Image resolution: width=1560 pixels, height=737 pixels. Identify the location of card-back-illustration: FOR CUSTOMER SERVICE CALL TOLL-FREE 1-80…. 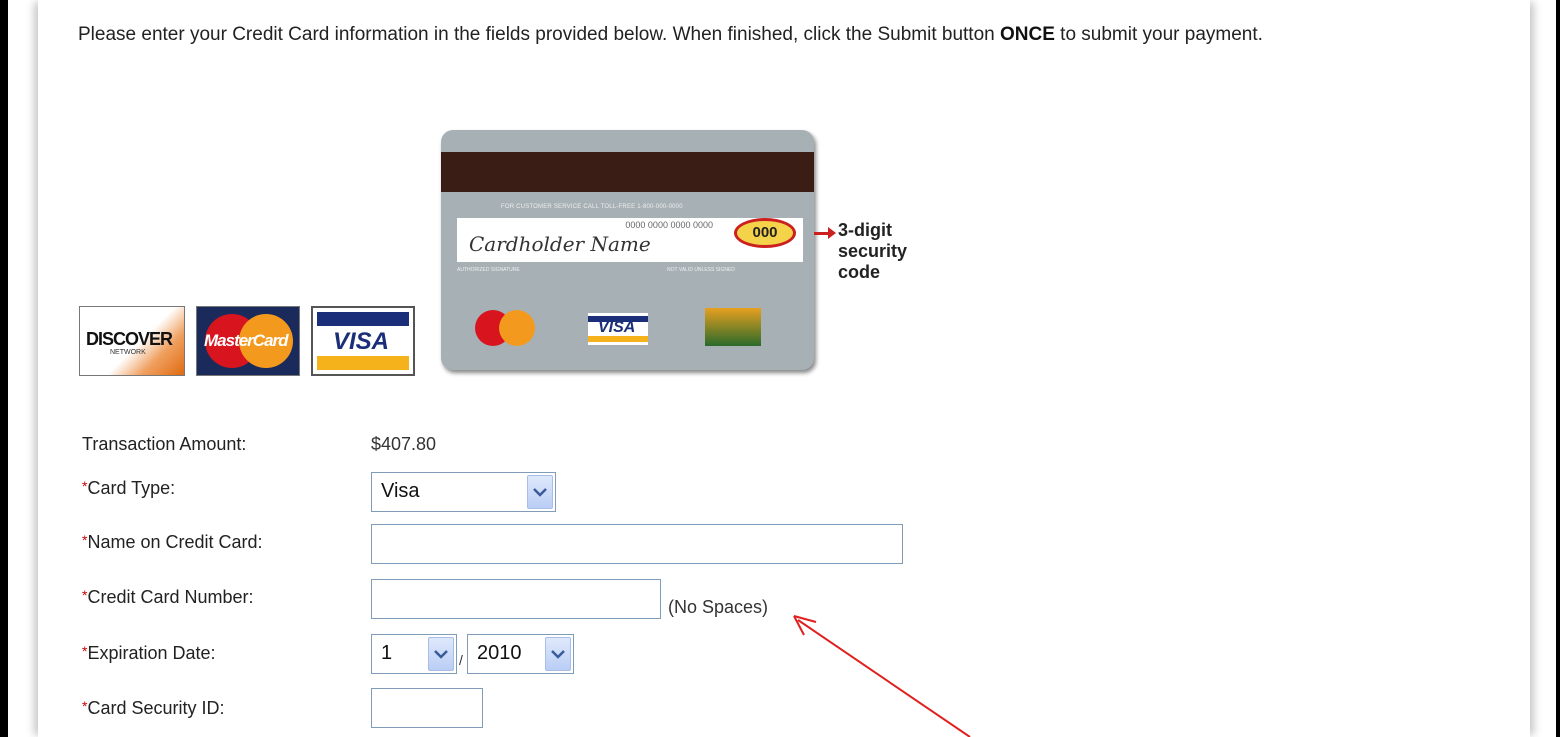
(627, 250).